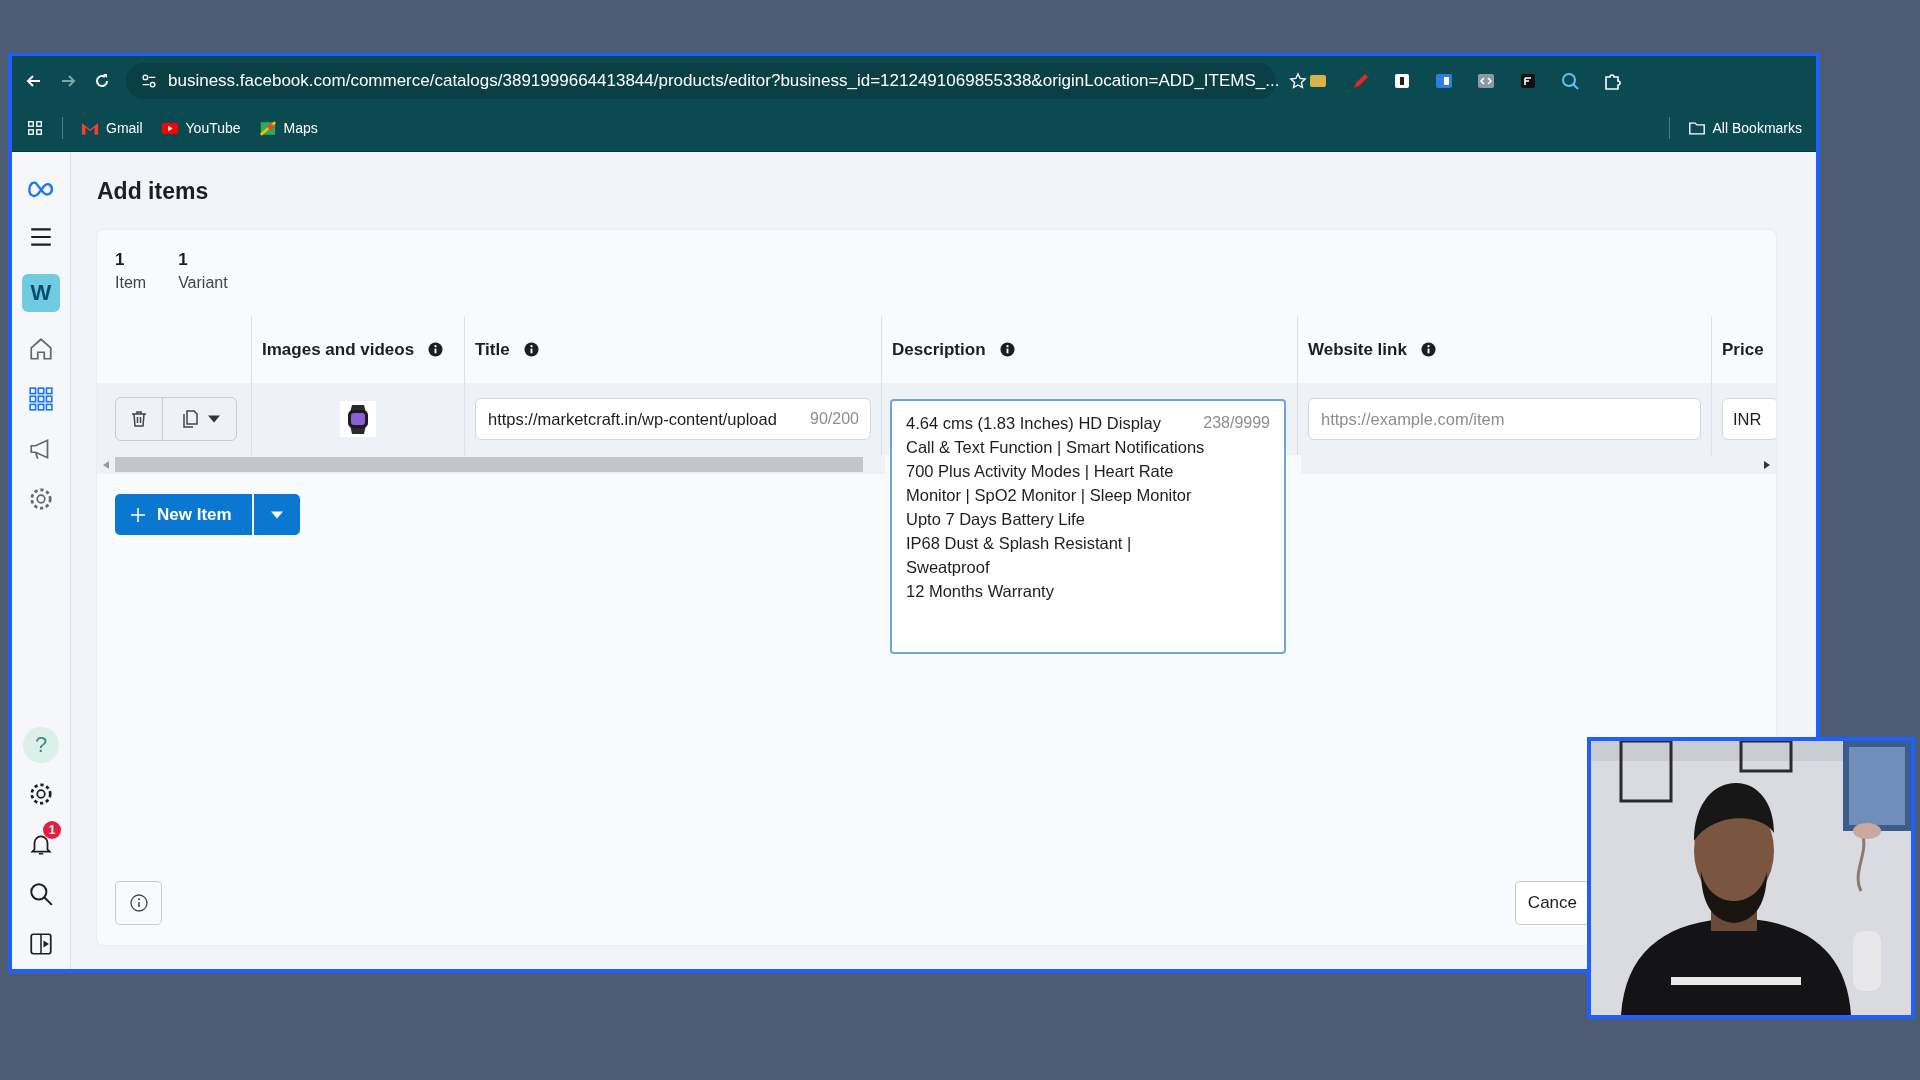 The width and height of the screenshot is (1920, 1080). I want to click on site-settings-icon, so click(149, 80).